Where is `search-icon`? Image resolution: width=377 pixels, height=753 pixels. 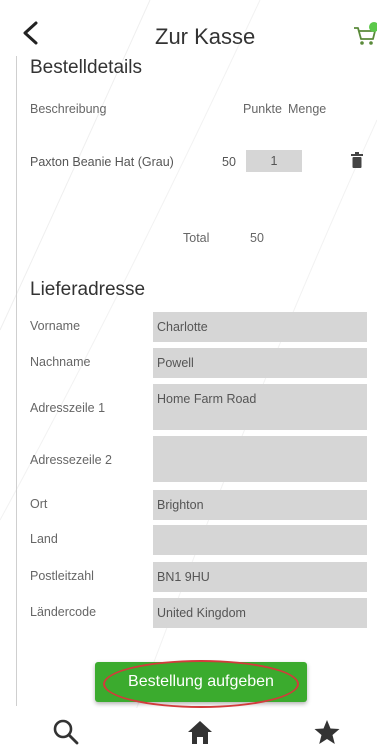
search-icon is located at coordinates (66, 732).